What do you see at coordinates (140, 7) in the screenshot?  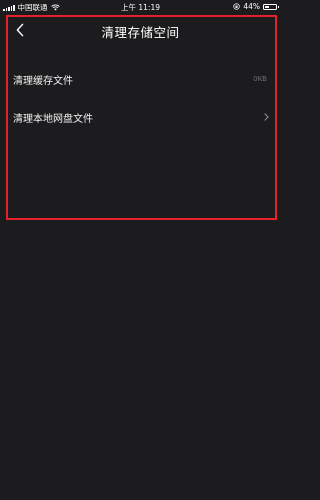 I see `status-bar: 中国联通 上午 11:19 44%` at bounding box center [140, 7].